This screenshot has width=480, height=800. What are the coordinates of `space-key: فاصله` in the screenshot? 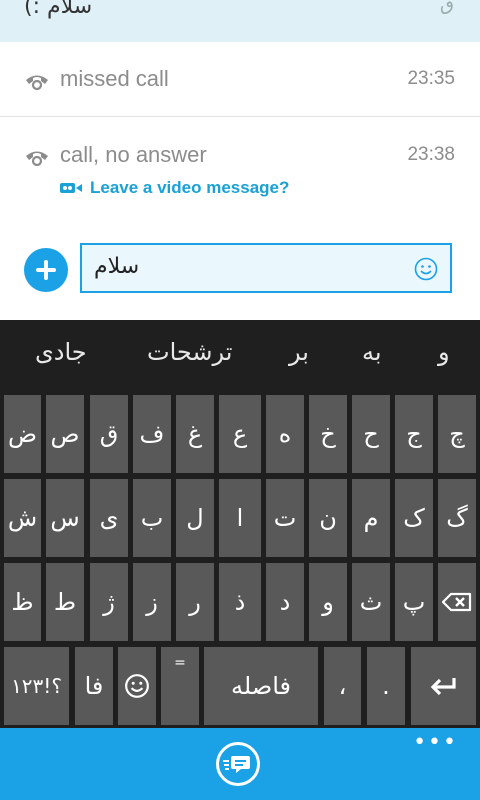 It's located at (261, 686).